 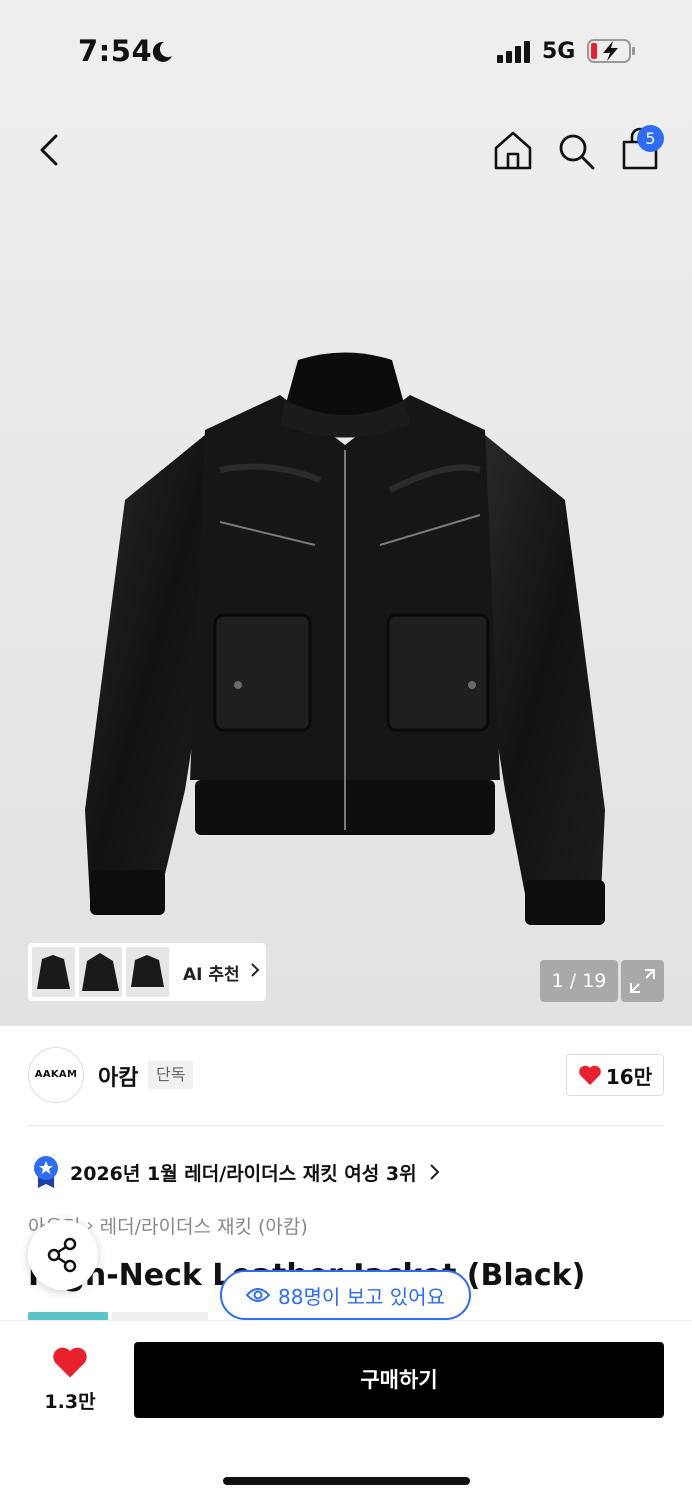 What do you see at coordinates (70, 1402) in the screenshot?
I see `favorite-count: 1.3만` at bounding box center [70, 1402].